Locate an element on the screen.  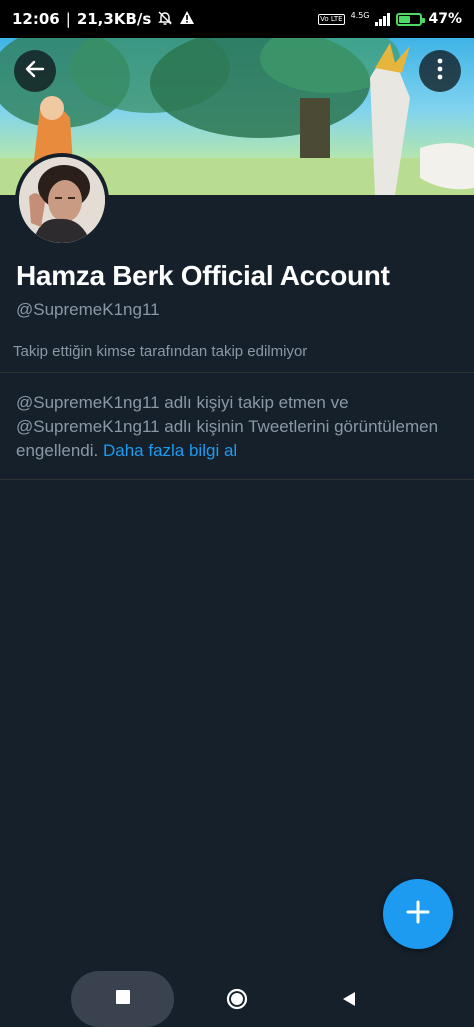
back-button is located at coordinates (35, 71).